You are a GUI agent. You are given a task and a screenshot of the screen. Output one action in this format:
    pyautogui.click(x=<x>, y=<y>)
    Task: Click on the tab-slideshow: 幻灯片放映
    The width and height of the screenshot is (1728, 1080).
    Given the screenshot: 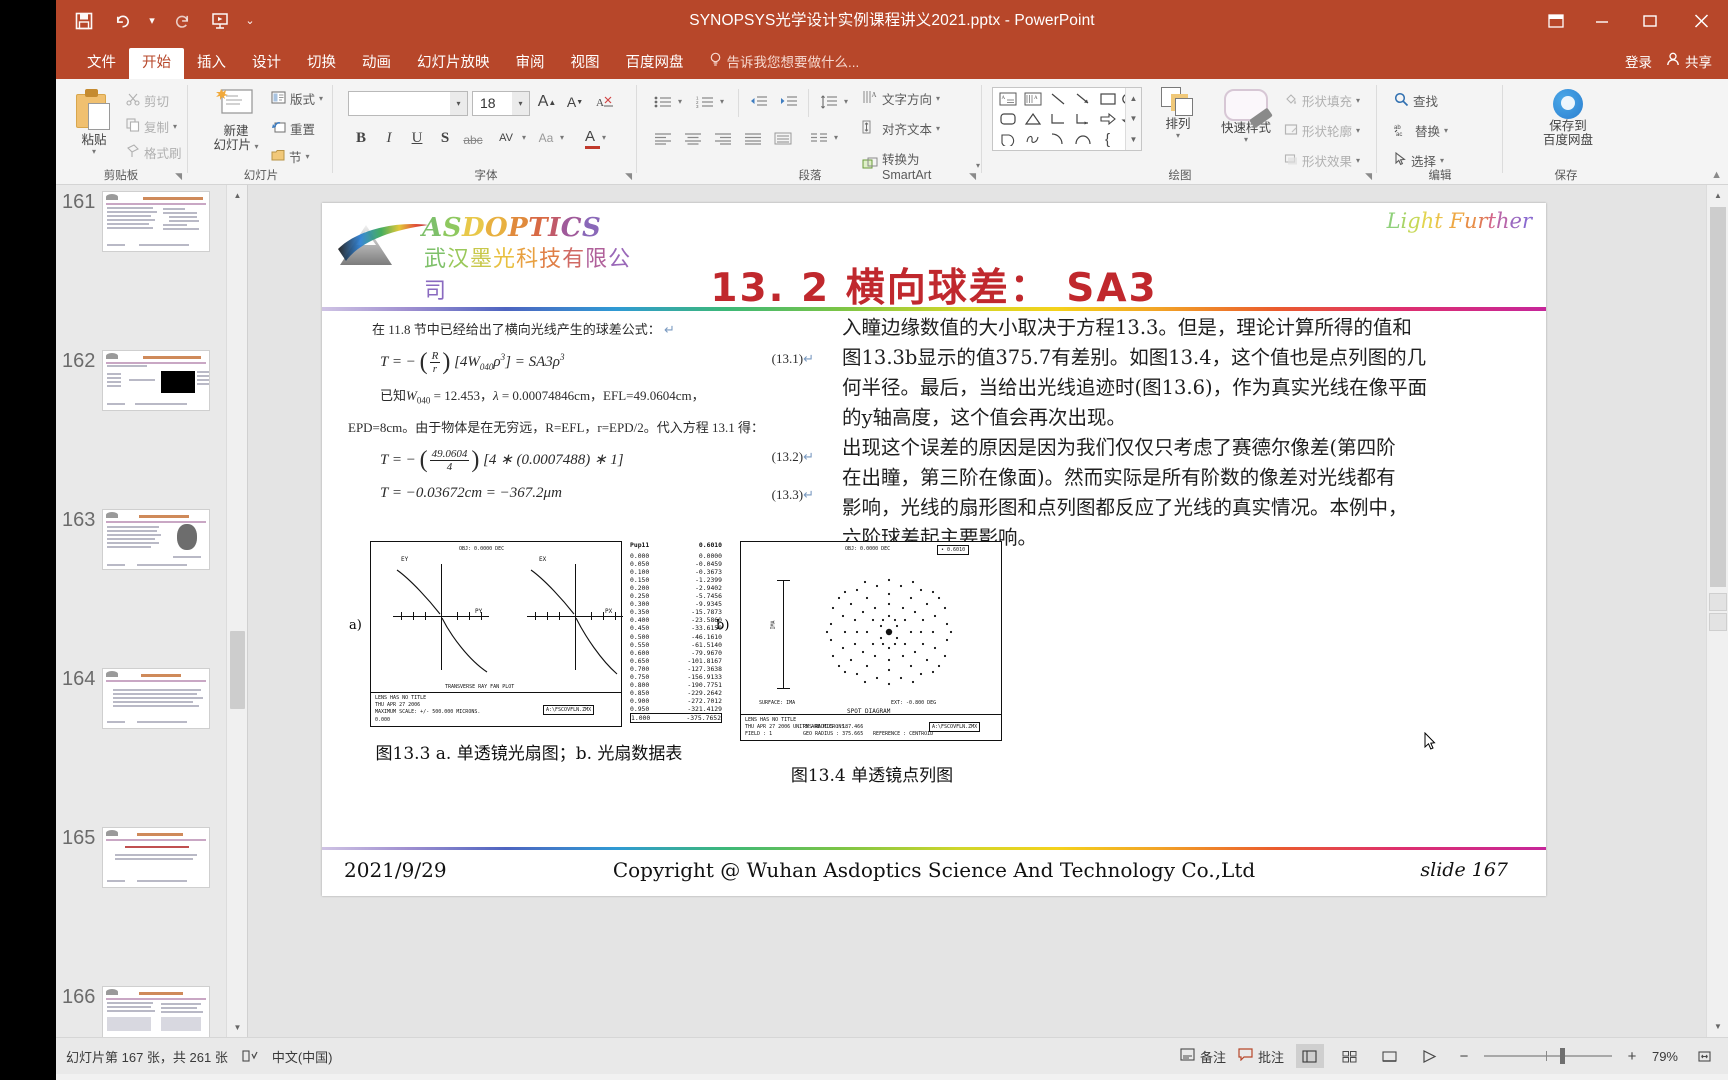 What is the action you would take?
    pyautogui.click(x=453, y=63)
    